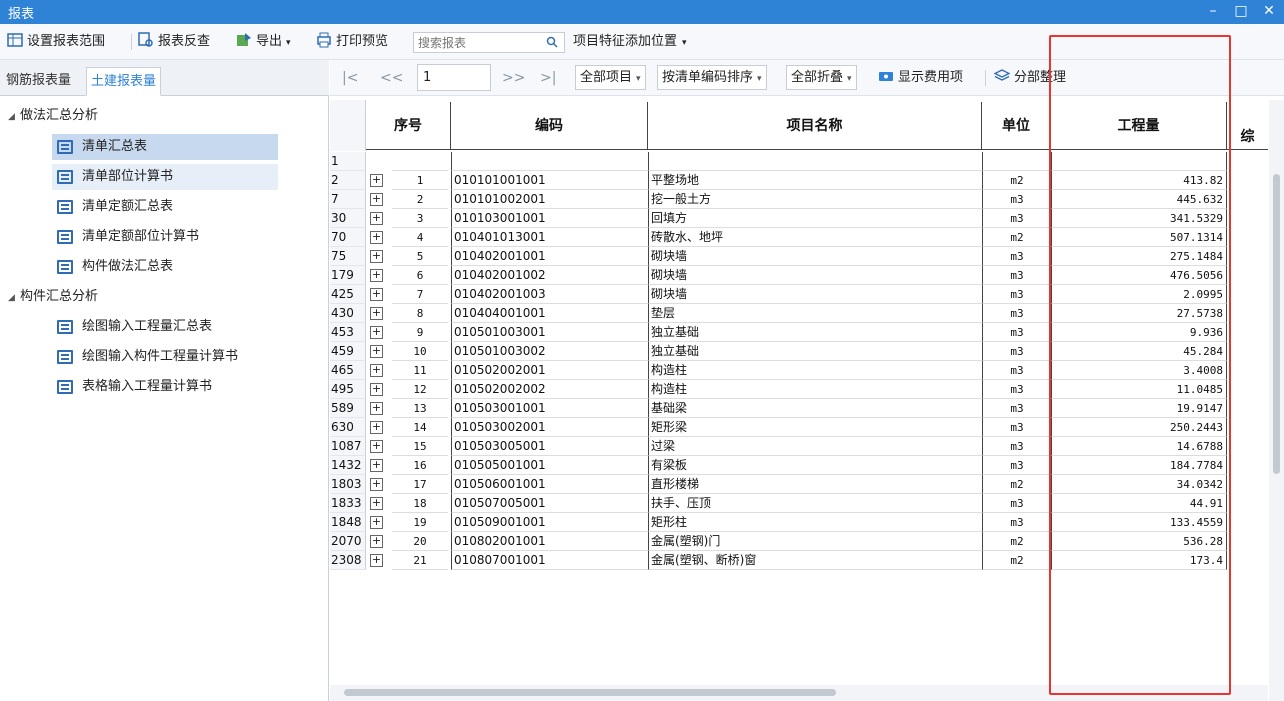  Describe the element at coordinates (799, 370) in the screenshot. I see `table-row: 465 +11 010502002001 构造柱 m3 3.4008` at that location.